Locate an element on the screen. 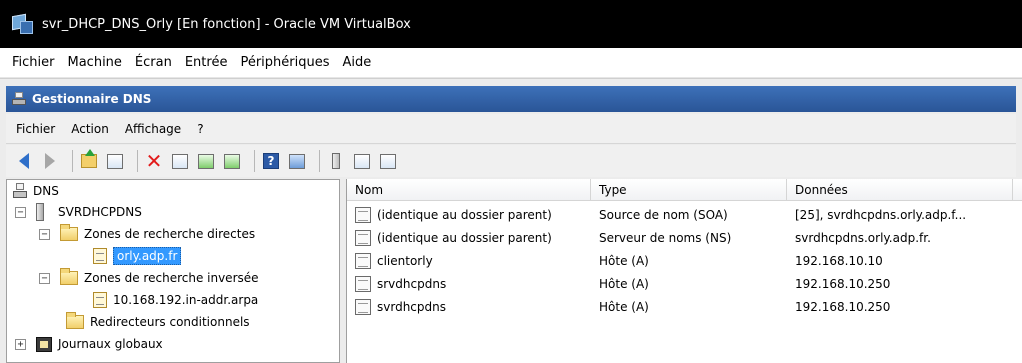 This screenshot has width=1022, height=363. dns-icon is located at coordinates (20, 191).